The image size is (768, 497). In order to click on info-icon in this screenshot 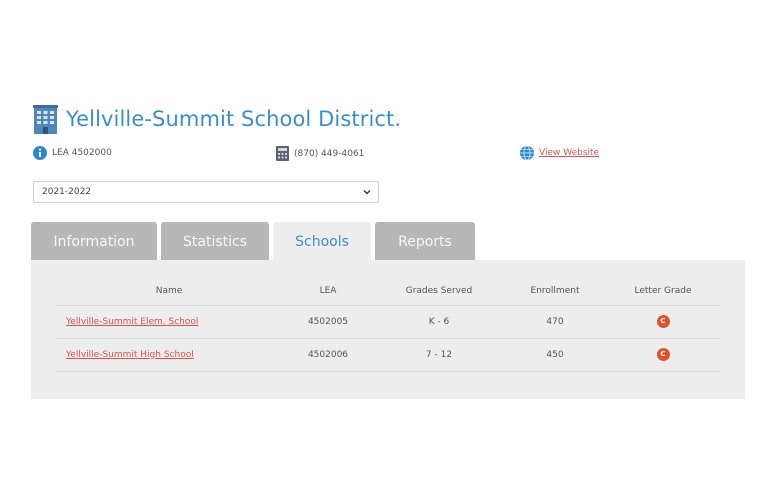, I will do `click(40, 153)`.